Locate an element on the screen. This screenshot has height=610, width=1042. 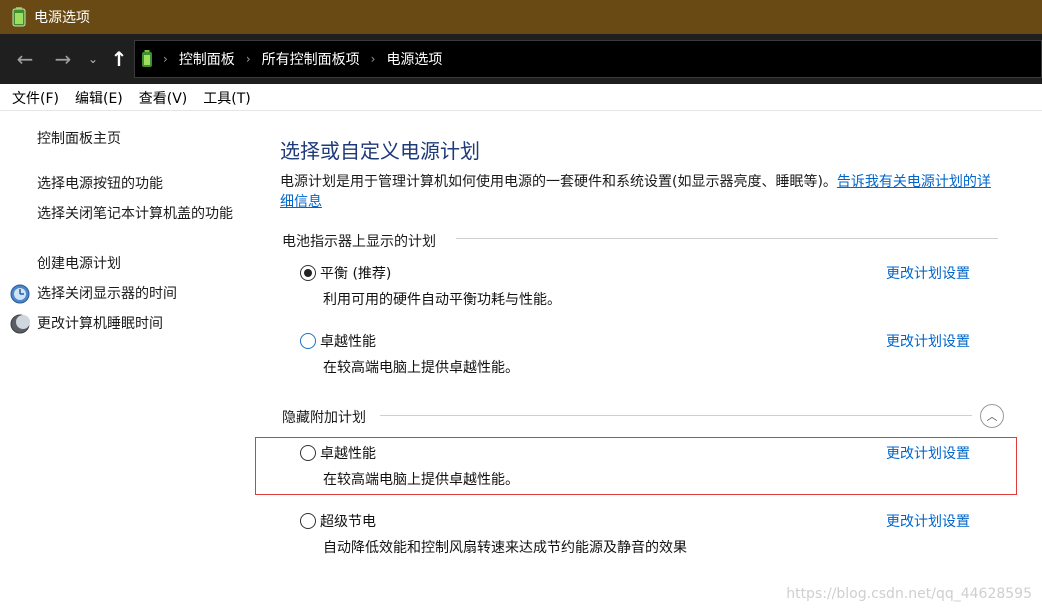
display-icon is located at coordinates (20, 294).